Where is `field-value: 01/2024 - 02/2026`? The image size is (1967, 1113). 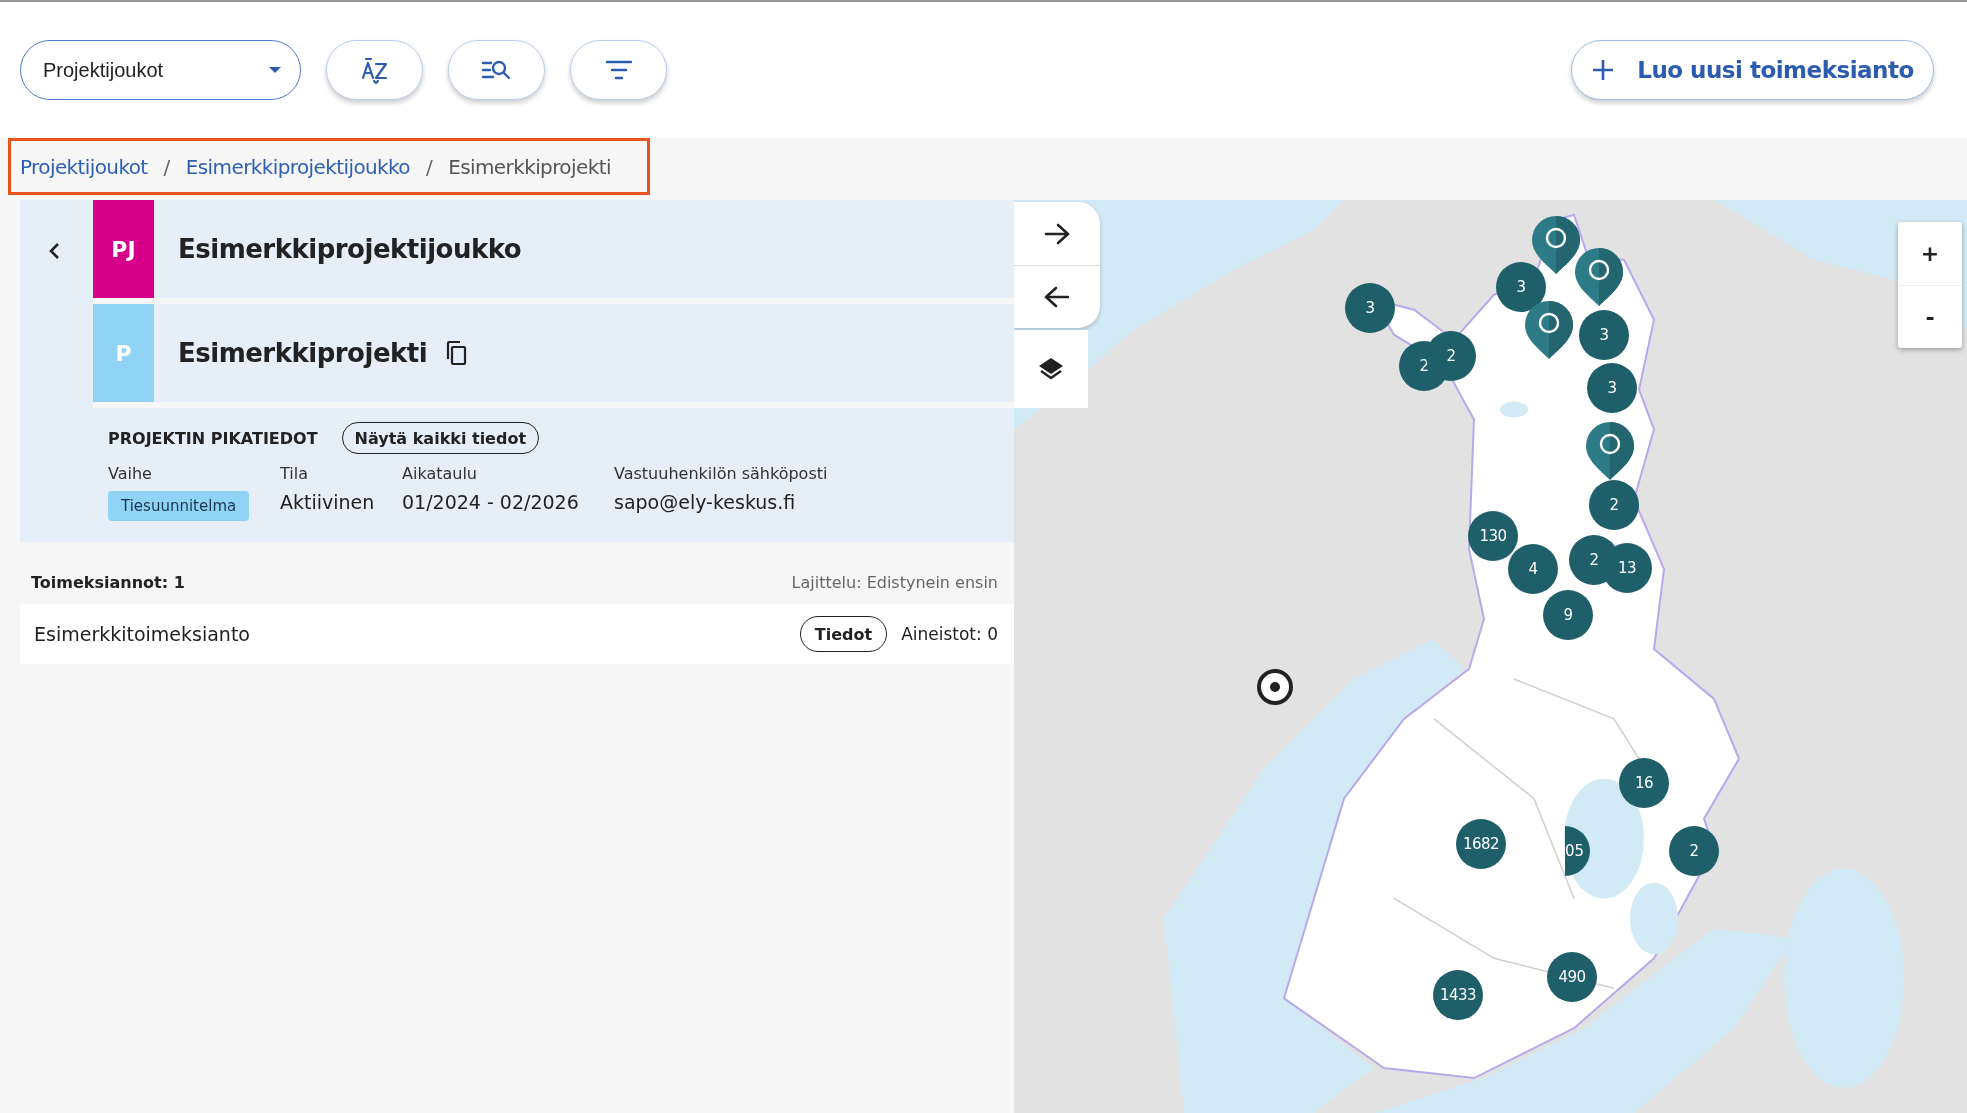 field-value: 01/2024 - 02/2026 is located at coordinates (491, 503).